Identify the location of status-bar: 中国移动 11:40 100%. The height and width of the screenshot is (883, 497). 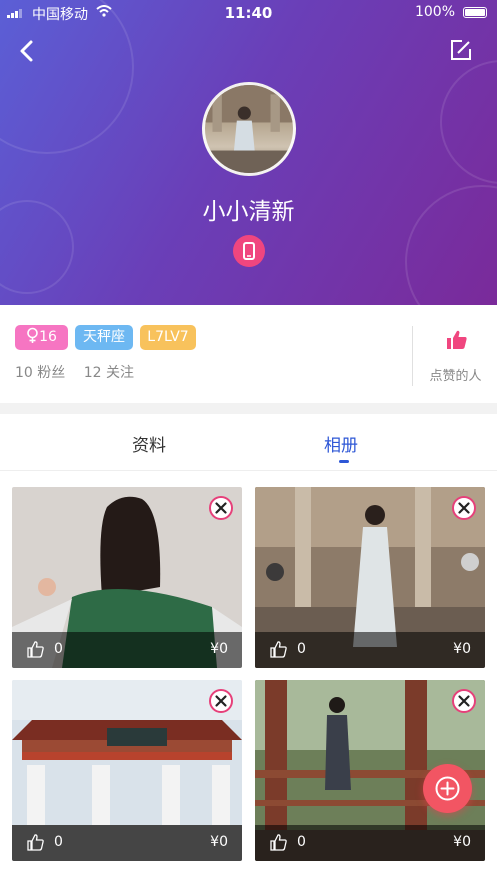
(248, 12).